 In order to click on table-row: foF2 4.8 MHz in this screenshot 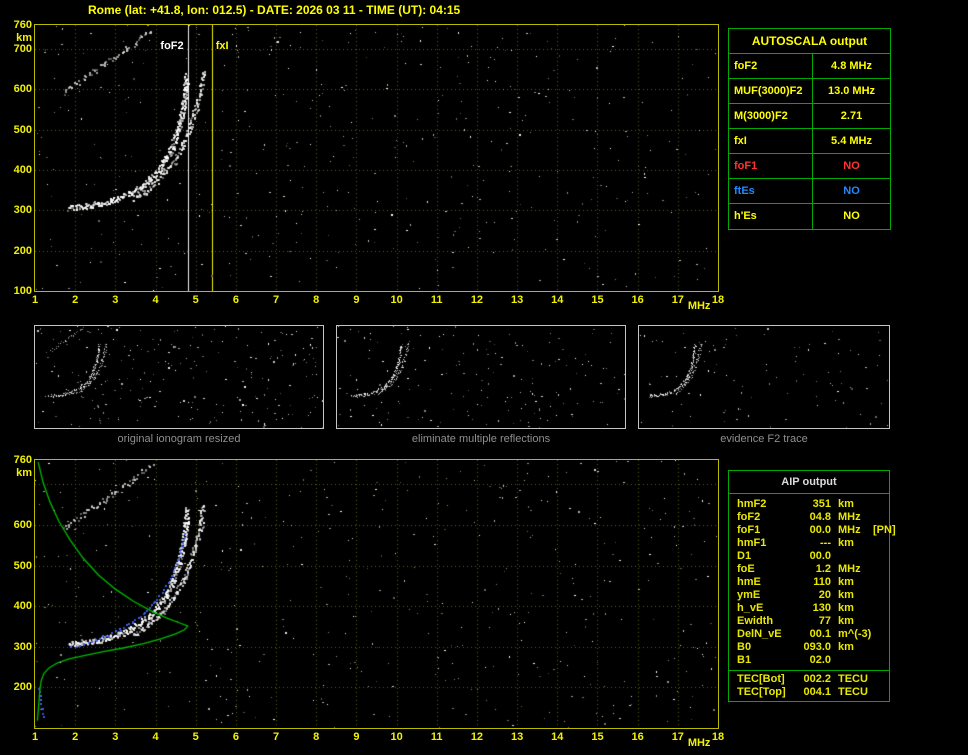, I will do `click(809, 66)`.